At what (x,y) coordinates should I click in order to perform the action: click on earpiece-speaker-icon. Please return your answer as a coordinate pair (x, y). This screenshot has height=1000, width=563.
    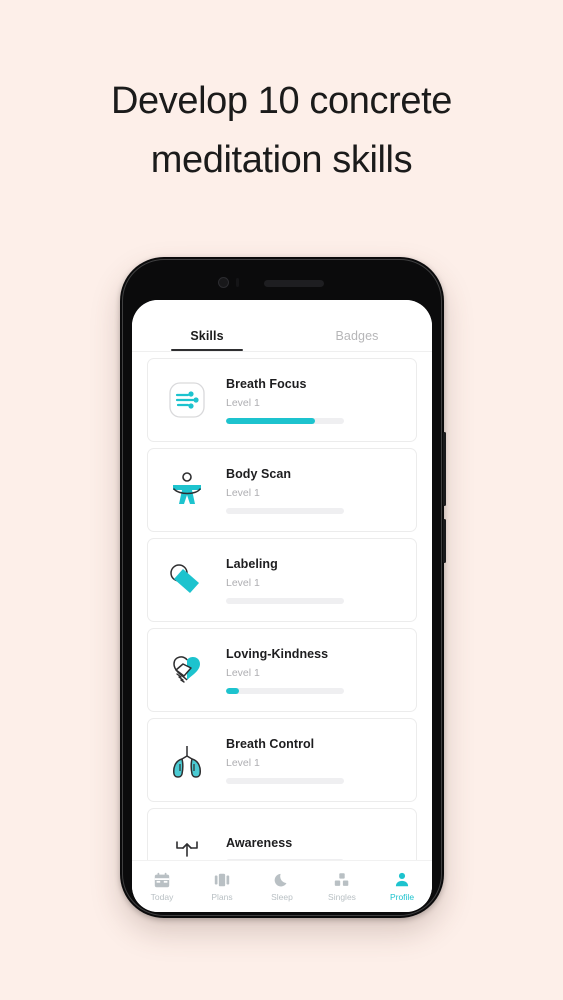
    Looking at the image, I should click on (294, 283).